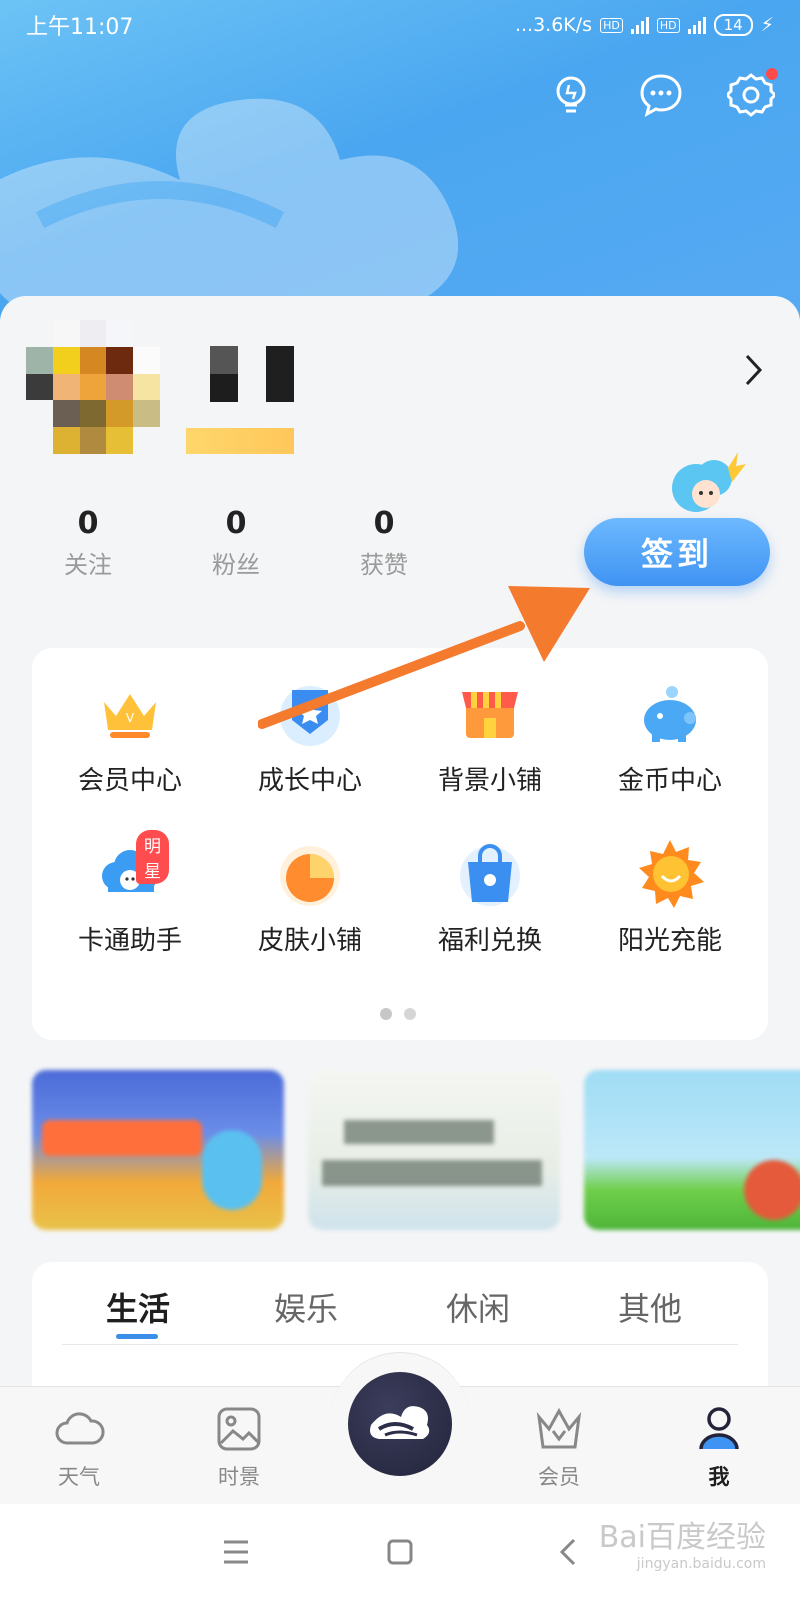  I want to click on charging-icon: ⚡, so click(767, 25).